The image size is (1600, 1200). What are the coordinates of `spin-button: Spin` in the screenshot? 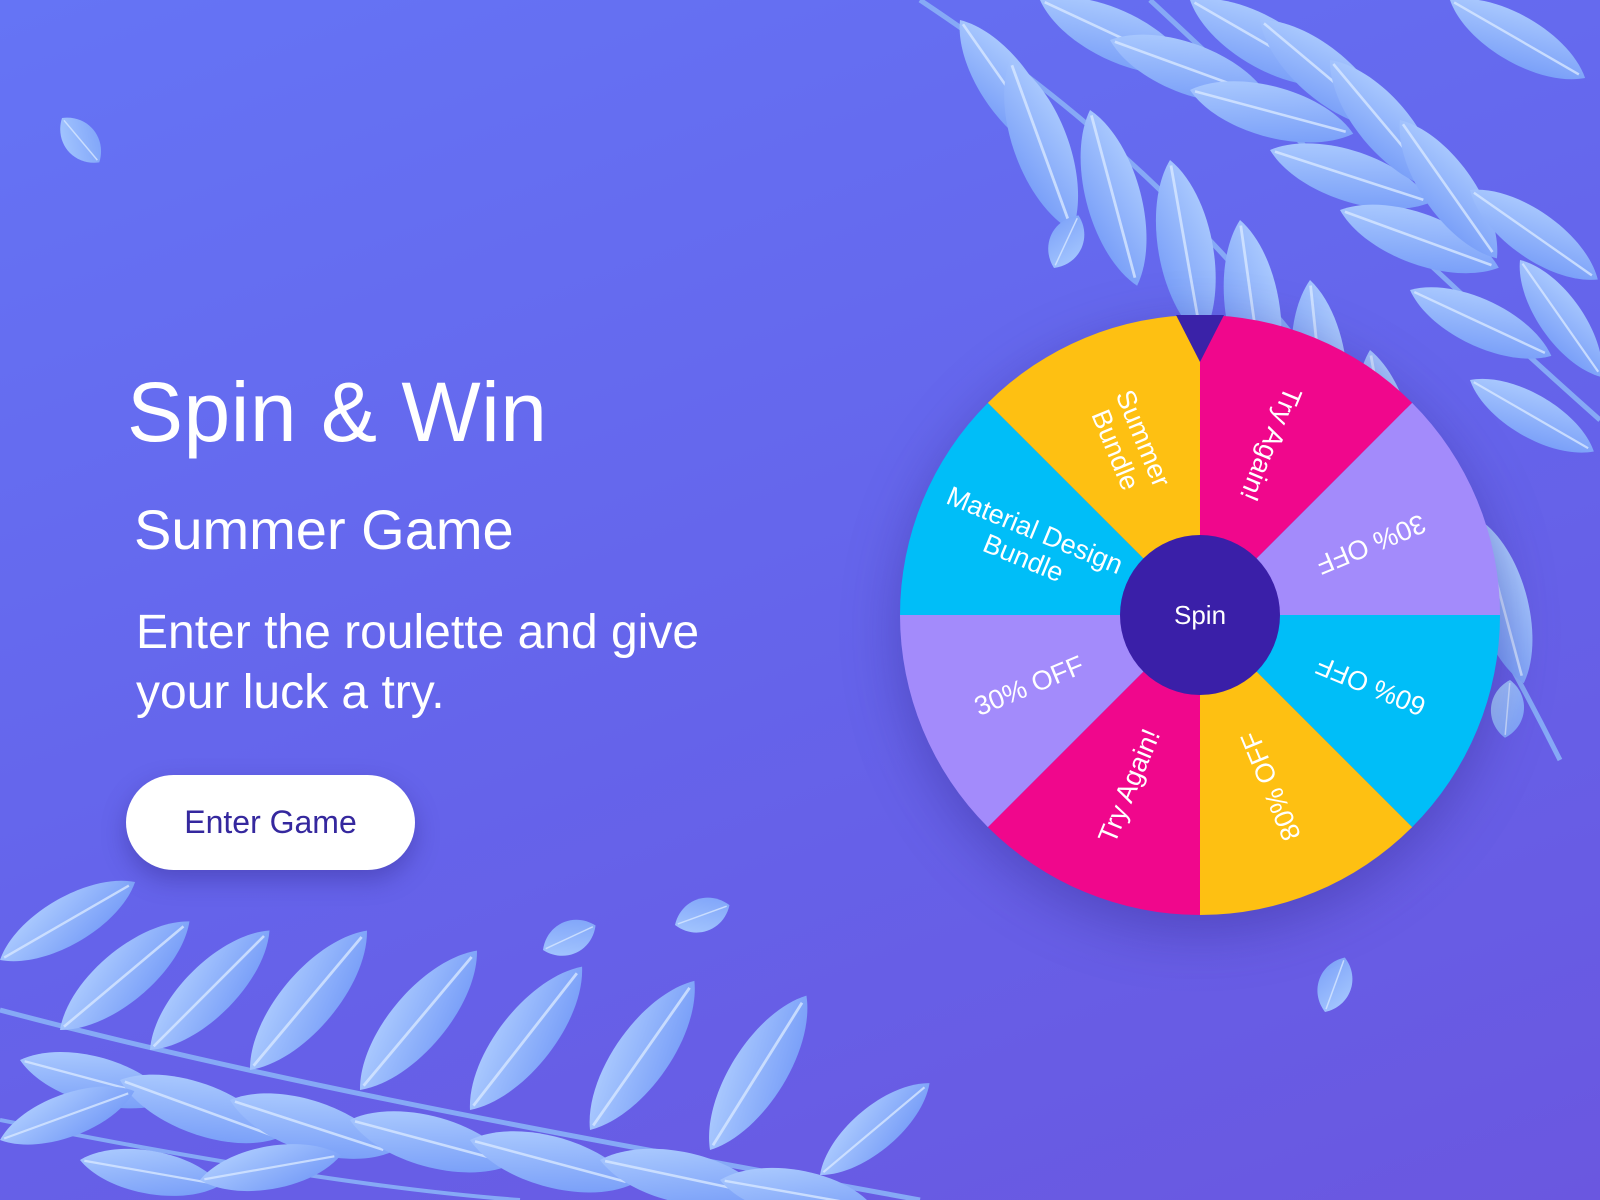 It's located at (1200, 615).